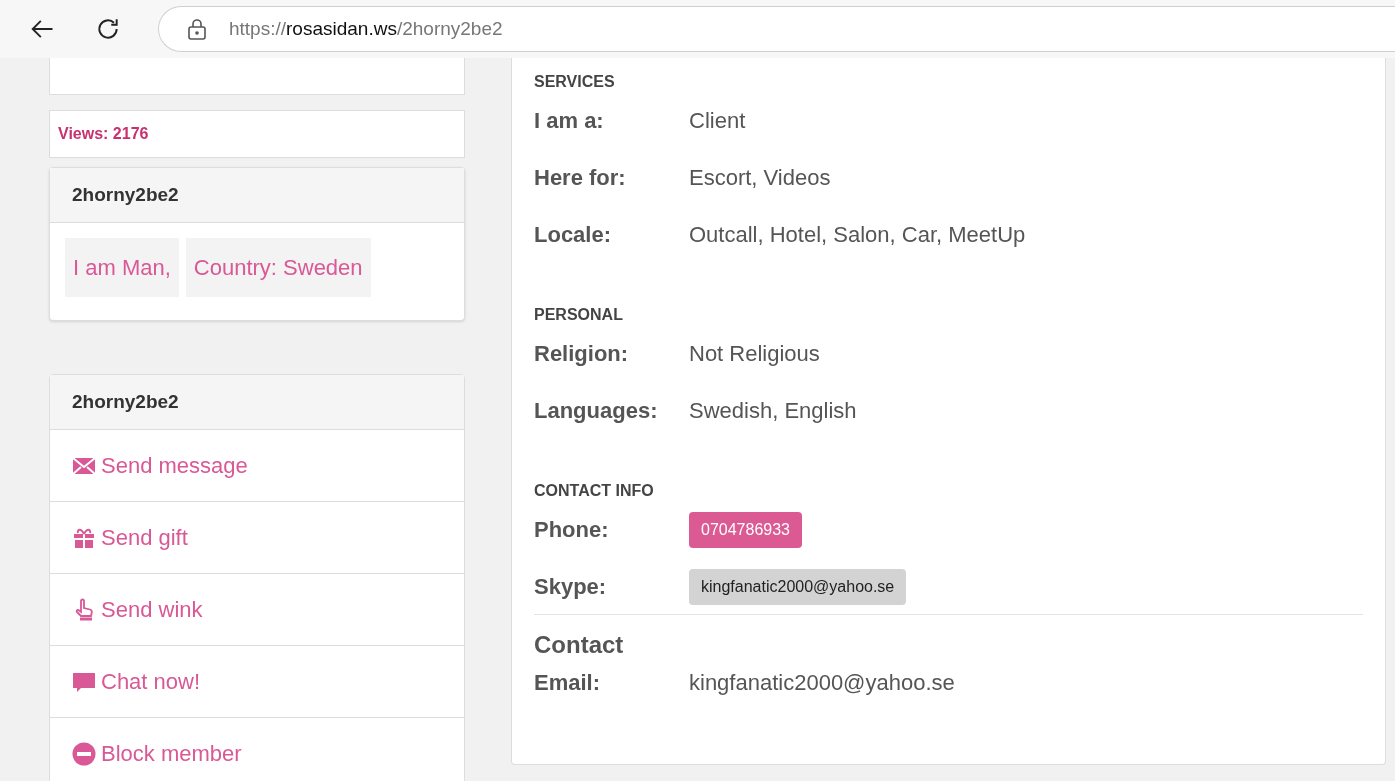 Image resolution: width=1395 pixels, height=781 pixels. I want to click on address-field: https://rosasidan.ws/2horny2be2, so click(776, 29).